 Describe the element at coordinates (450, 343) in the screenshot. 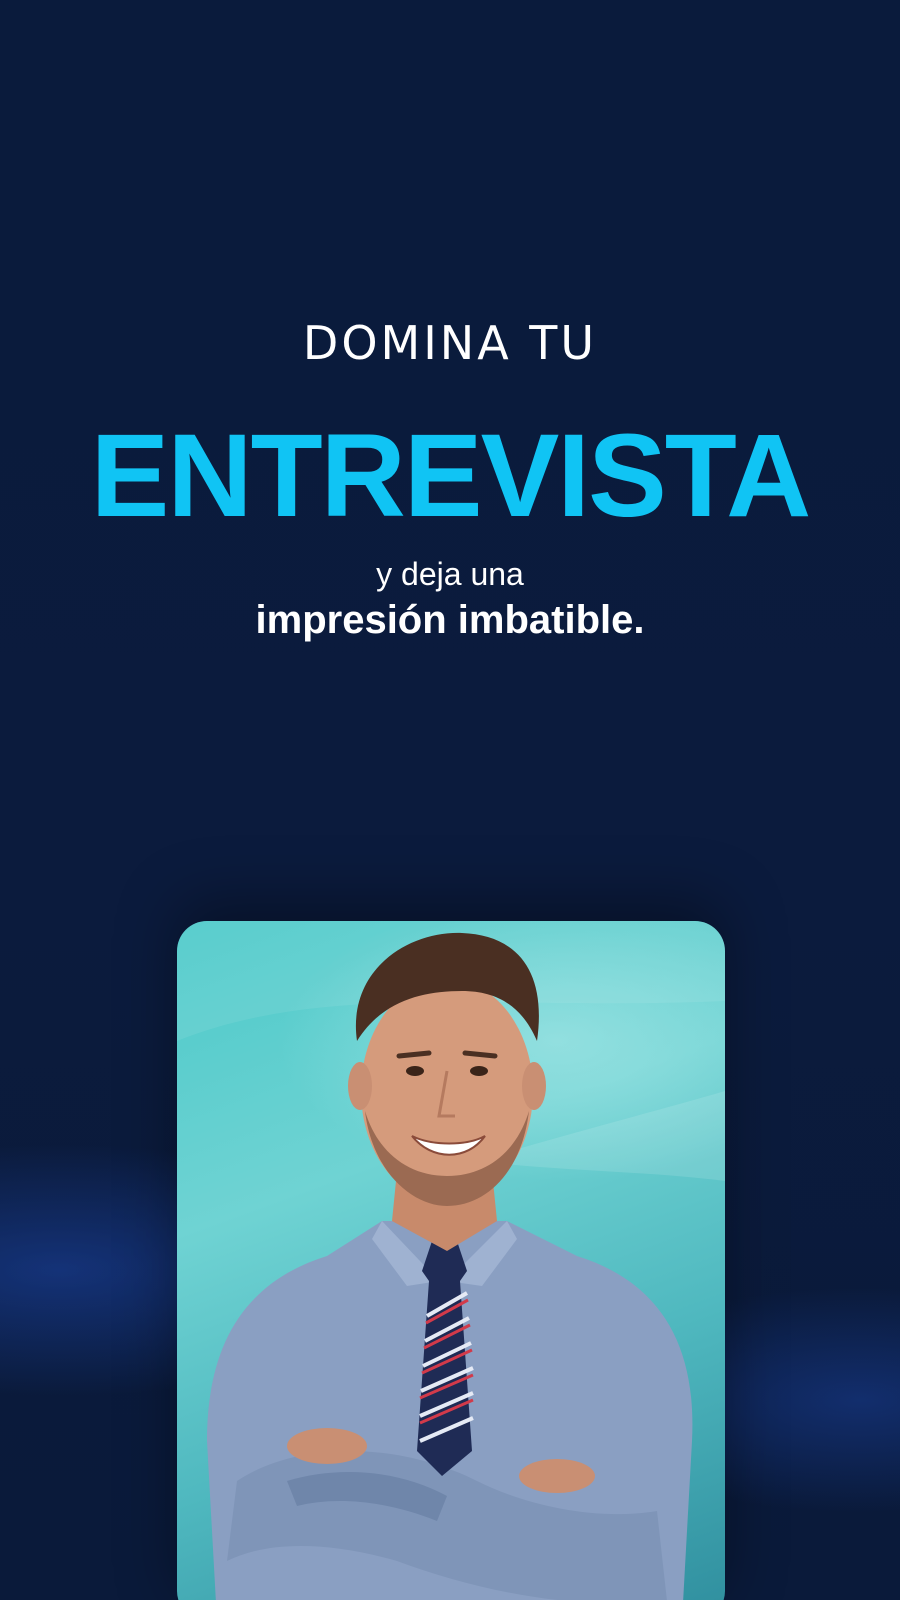

I see `eyebrow-text: DOMINA TU` at that location.